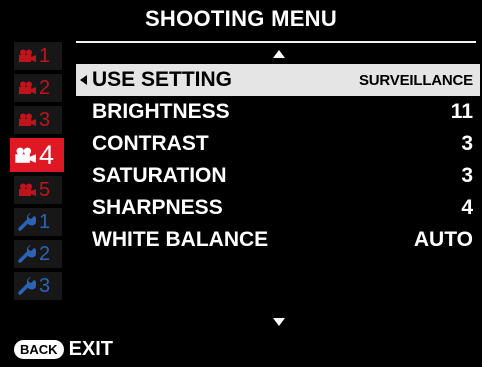 The image size is (482, 367). Describe the element at coordinates (278, 112) in the screenshot. I see `menu-item-brightness: BRIGHTNESS 11` at that location.